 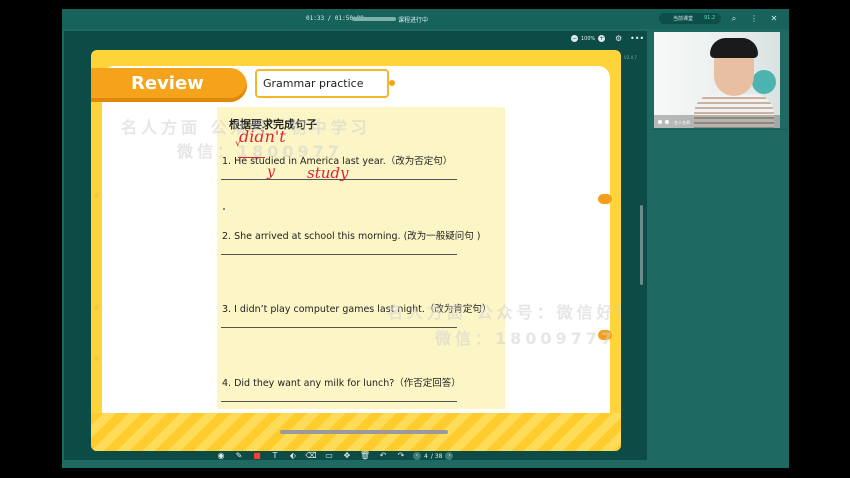 I want to click on title-bar: 01:33 / 01:50:00 课程进行中 当前课堂 91.2 ⌕ ⋮ ✕, so click(x=425, y=19).